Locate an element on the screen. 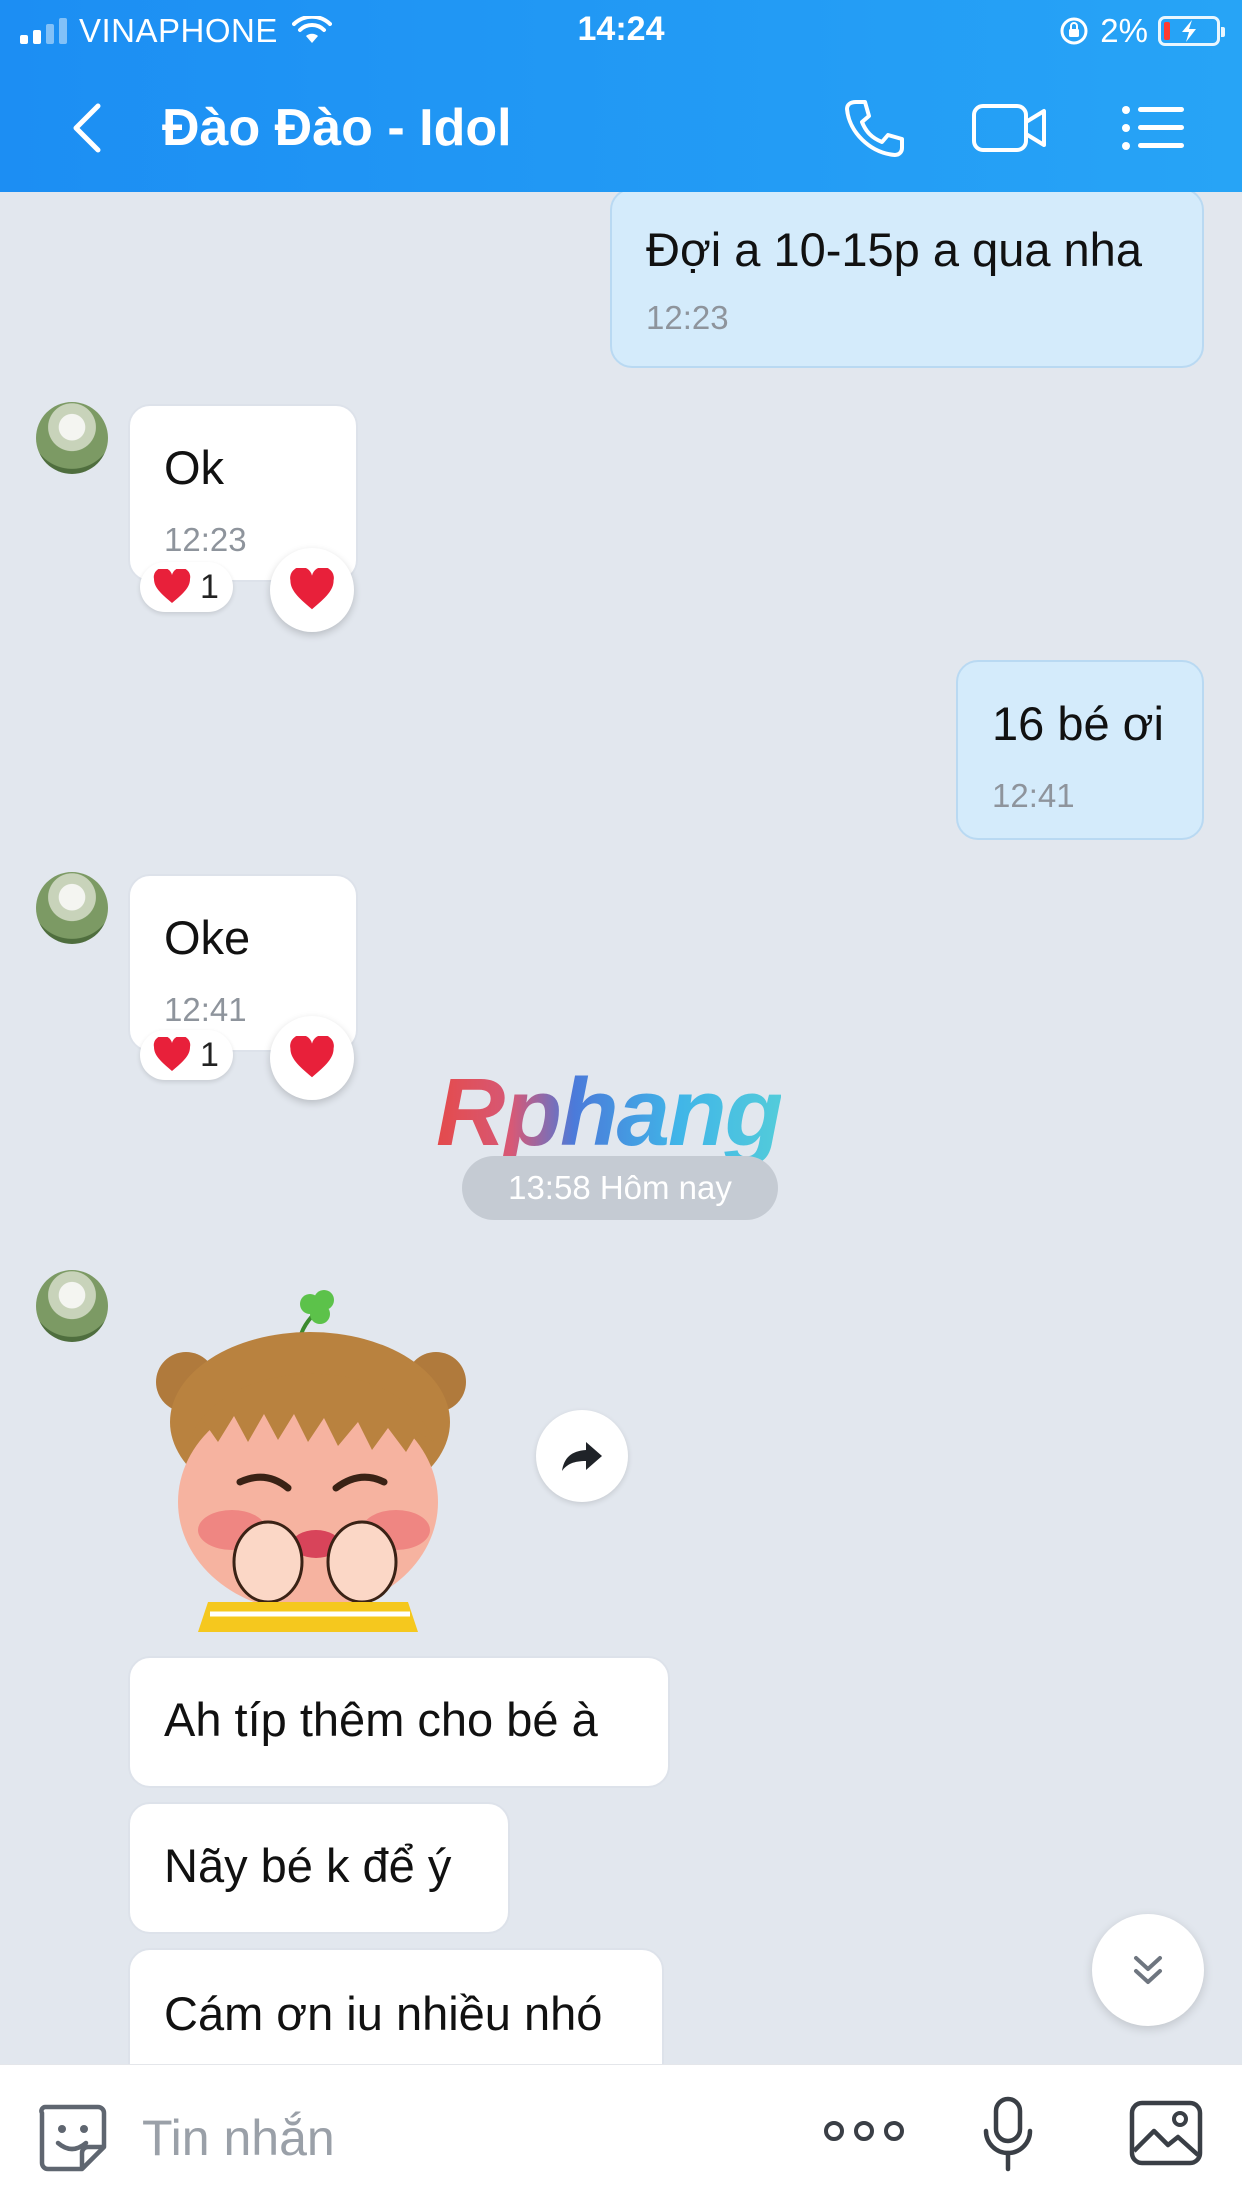 This screenshot has width=1242, height=2208. message-time: 12:41 is located at coordinates (1033, 795).